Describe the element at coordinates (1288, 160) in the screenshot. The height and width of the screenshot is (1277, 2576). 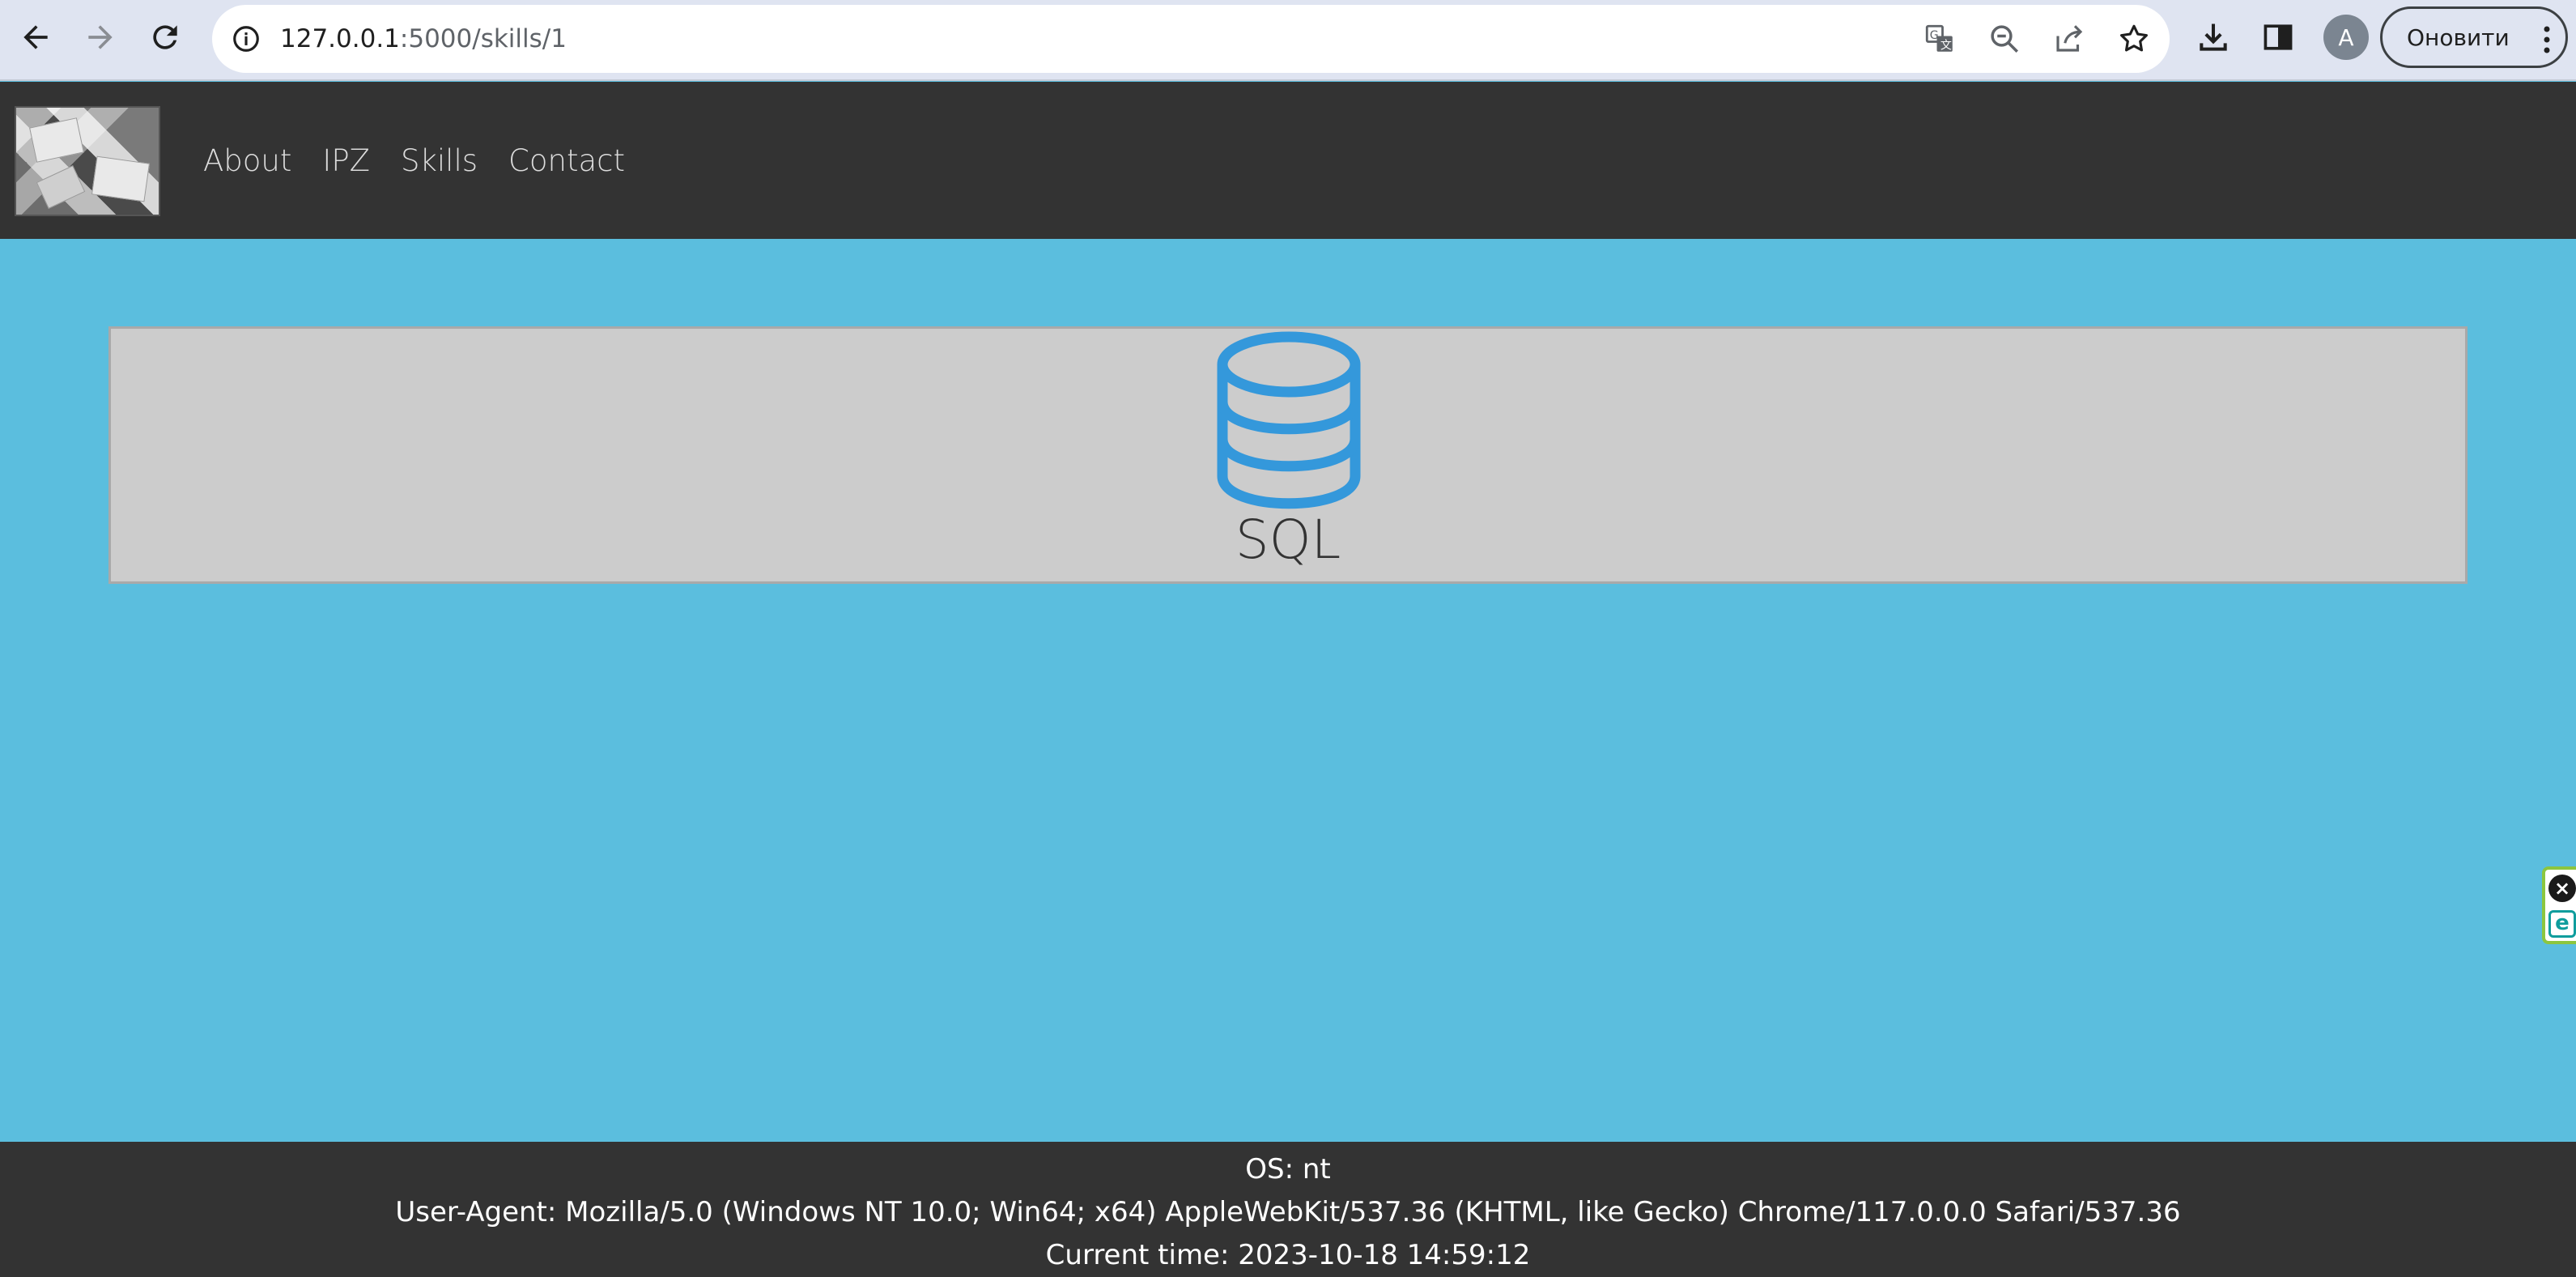
I see `site-navbar: About IPZ Skills Contact` at that location.